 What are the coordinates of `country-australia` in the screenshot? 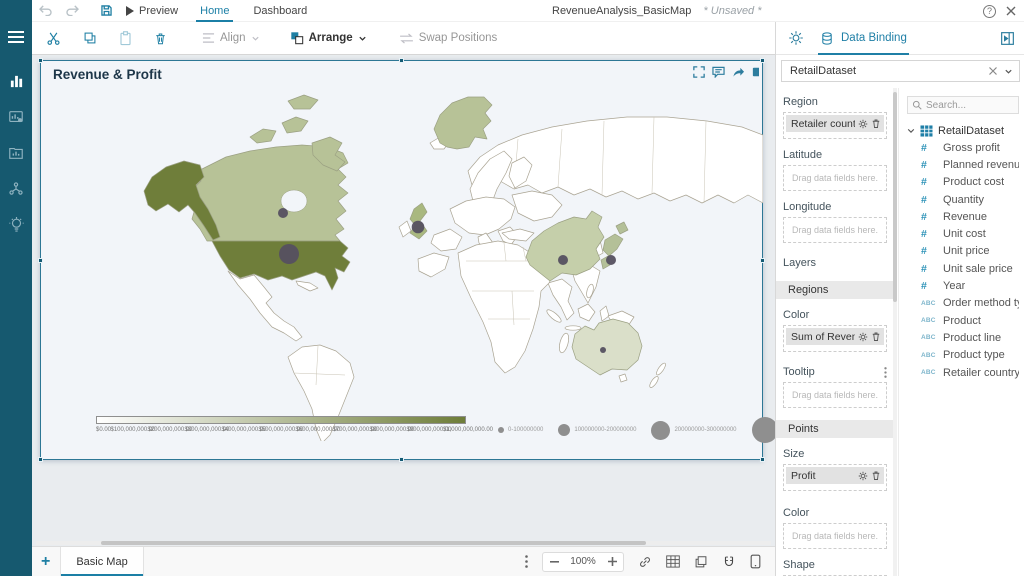 It's located at (607, 347).